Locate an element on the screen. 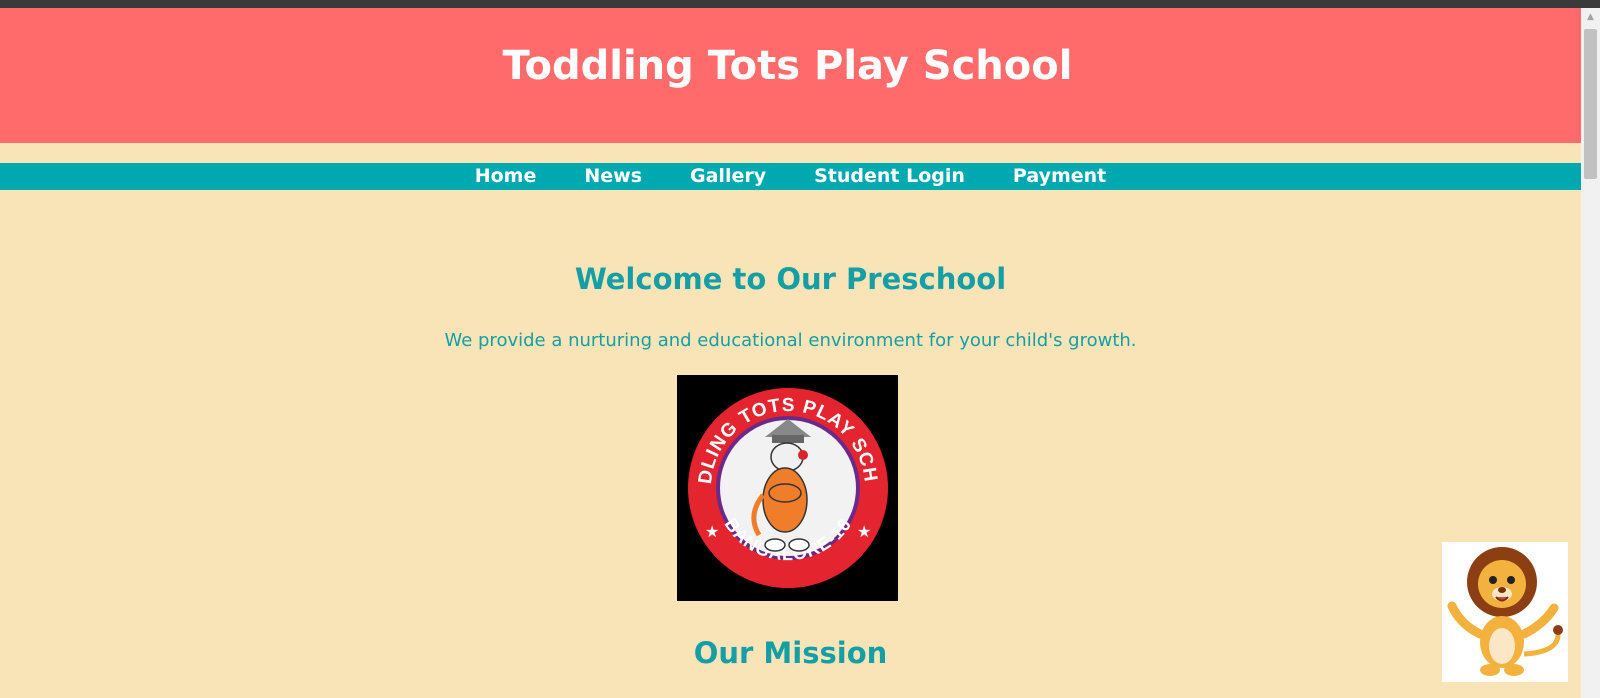  lion-mascot-image is located at coordinates (1505, 612).